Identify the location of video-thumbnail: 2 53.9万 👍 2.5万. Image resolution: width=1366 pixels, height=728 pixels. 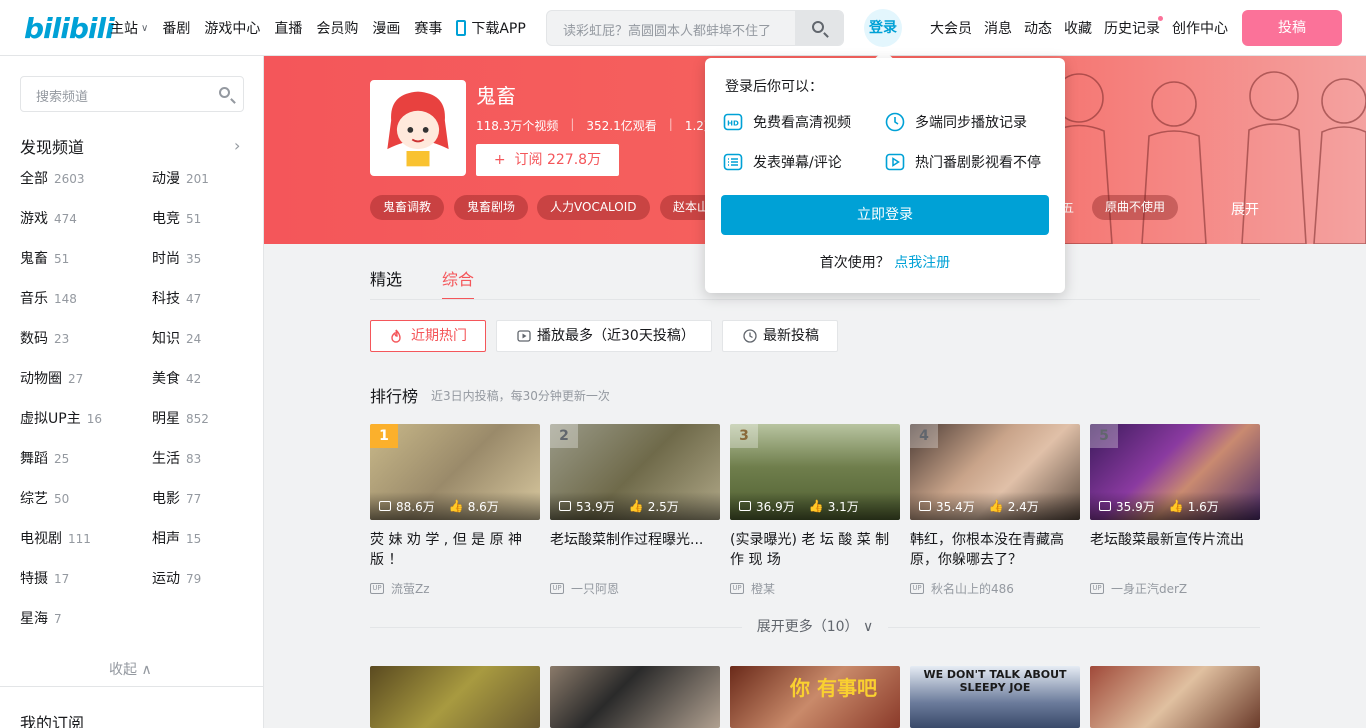
(635, 472).